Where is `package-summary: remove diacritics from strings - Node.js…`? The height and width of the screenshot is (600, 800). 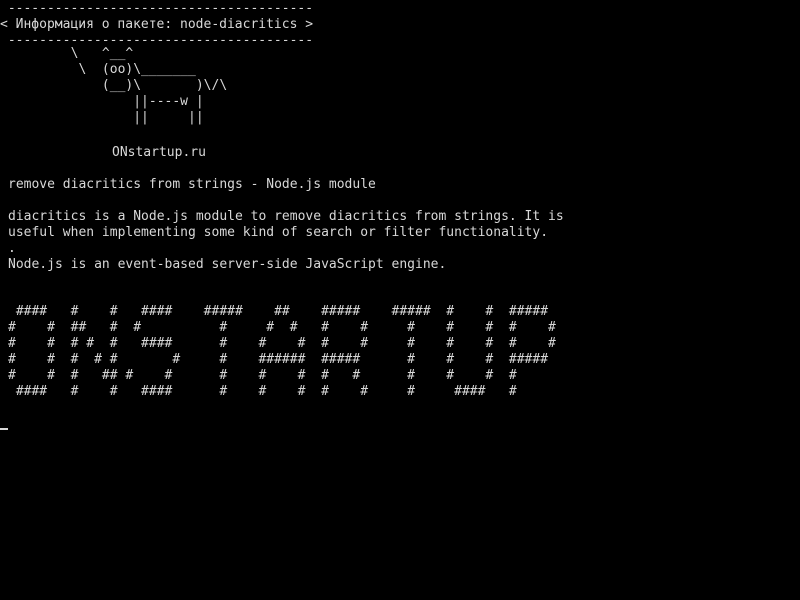
package-summary: remove diacritics from strings - Node.js… is located at coordinates (192, 184).